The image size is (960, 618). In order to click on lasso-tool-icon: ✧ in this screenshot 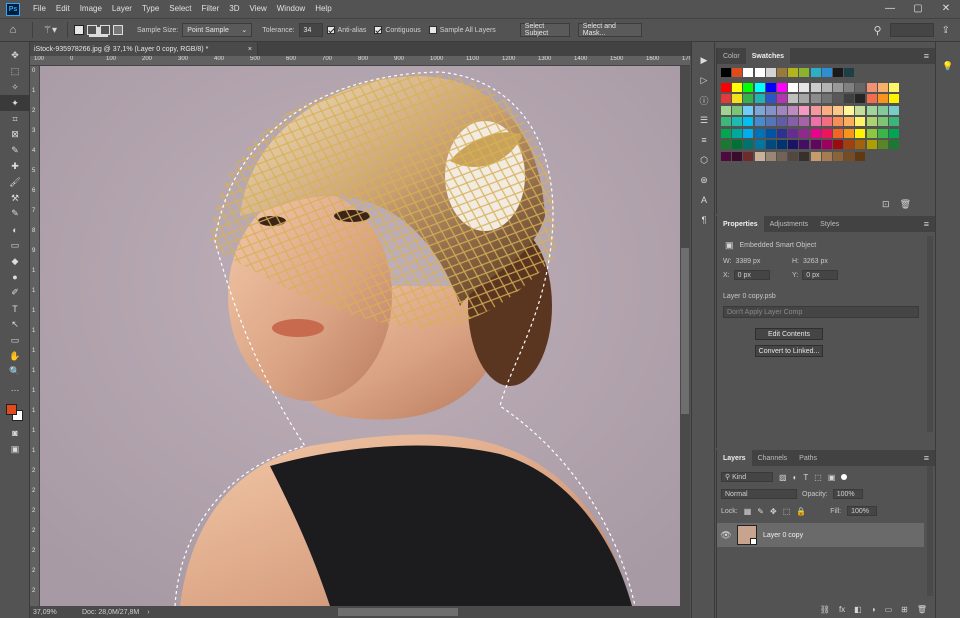, I will do `click(15, 88)`.